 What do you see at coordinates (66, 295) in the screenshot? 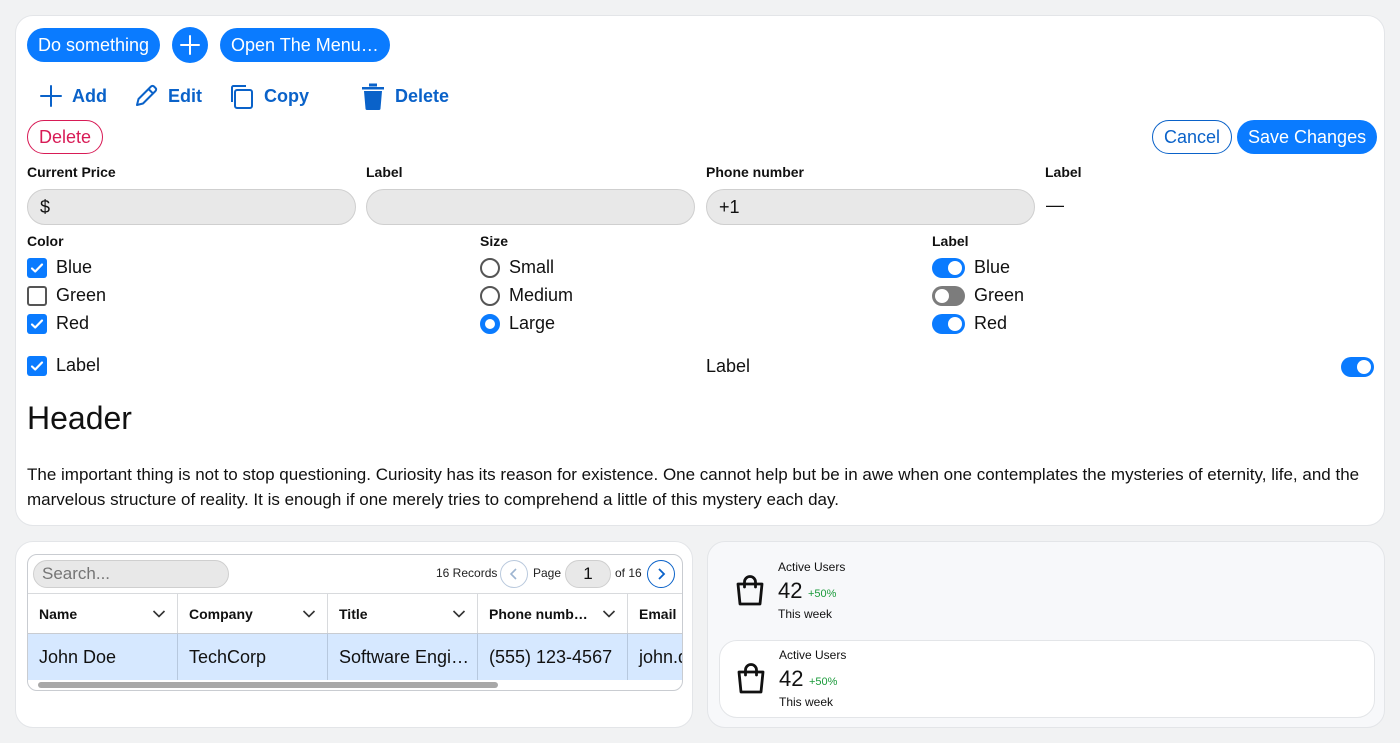
I see `color-option-green: Green` at bounding box center [66, 295].